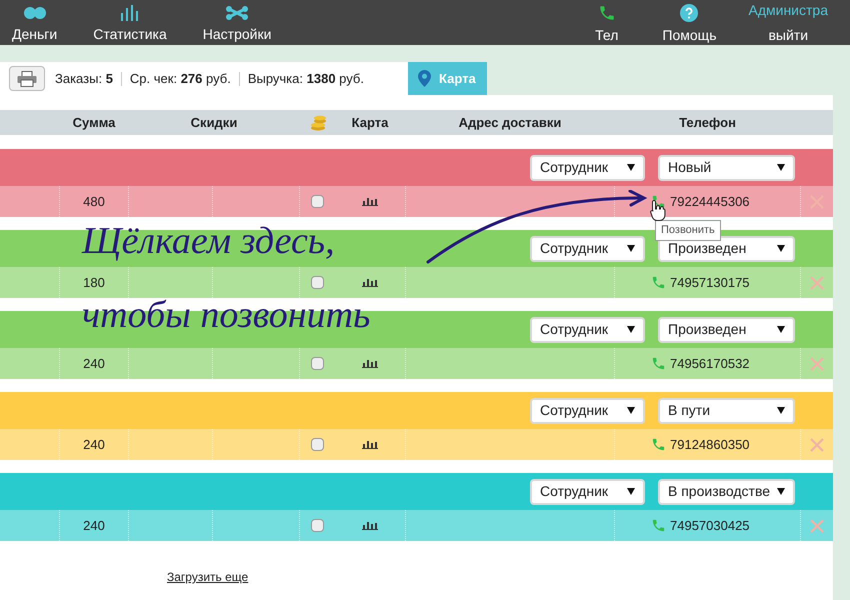 The width and height of the screenshot is (850, 600). Describe the element at coordinates (214, 123) in the screenshot. I see `column-header: Скидки` at that location.